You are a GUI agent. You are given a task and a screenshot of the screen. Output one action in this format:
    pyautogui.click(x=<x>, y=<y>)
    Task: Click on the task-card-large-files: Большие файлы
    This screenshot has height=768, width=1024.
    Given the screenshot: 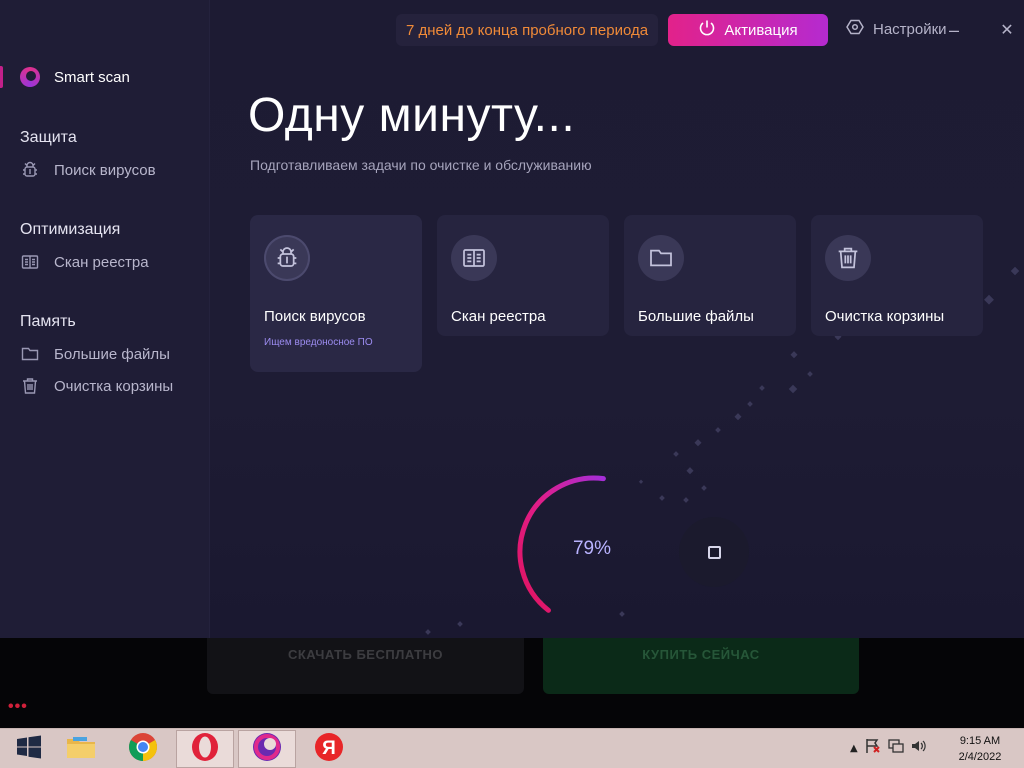 What is the action you would take?
    pyautogui.click(x=710, y=275)
    